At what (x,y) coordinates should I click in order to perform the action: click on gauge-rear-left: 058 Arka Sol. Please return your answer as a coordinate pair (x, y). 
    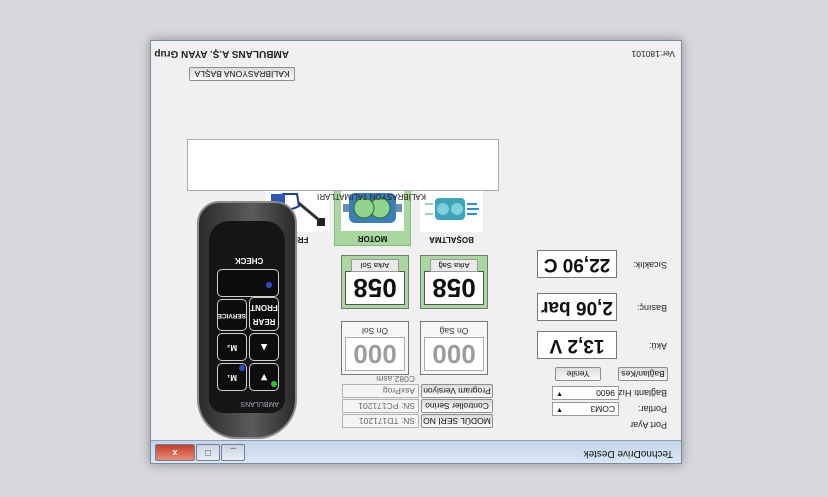
    Looking at the image, I should click on (375, 282).